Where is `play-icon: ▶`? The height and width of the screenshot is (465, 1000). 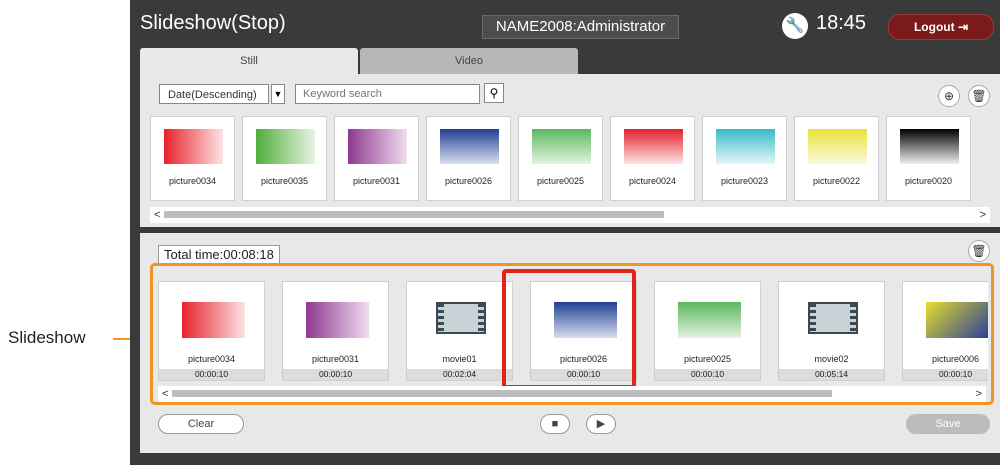
play-icon: ▶ is located at coordinates (601, 424).